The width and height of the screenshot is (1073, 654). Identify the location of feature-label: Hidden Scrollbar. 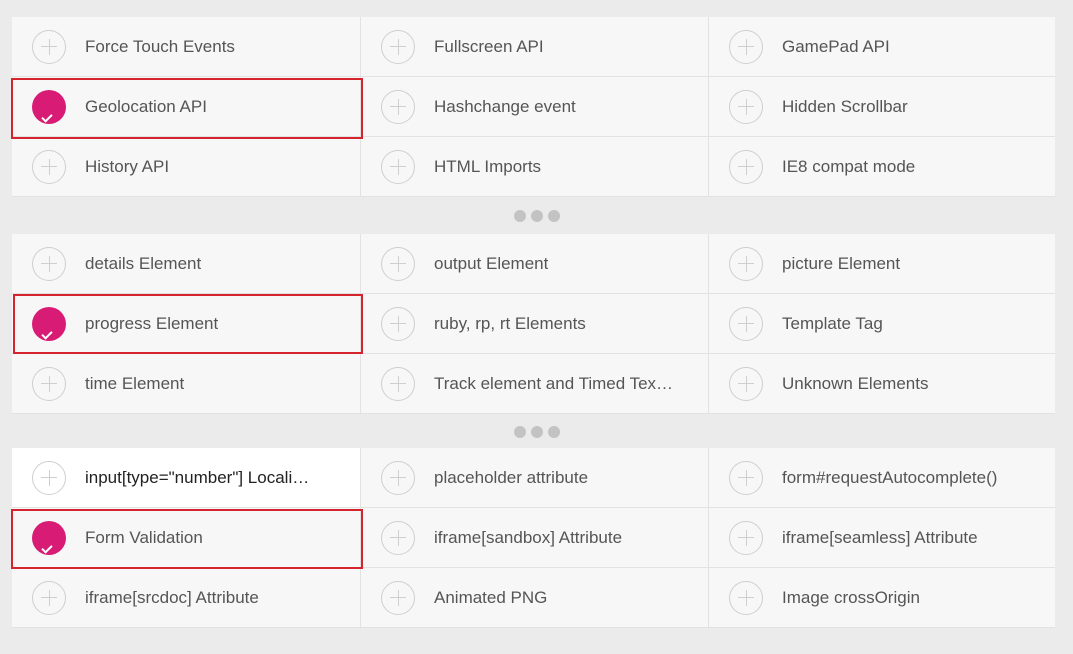
(845, 106).